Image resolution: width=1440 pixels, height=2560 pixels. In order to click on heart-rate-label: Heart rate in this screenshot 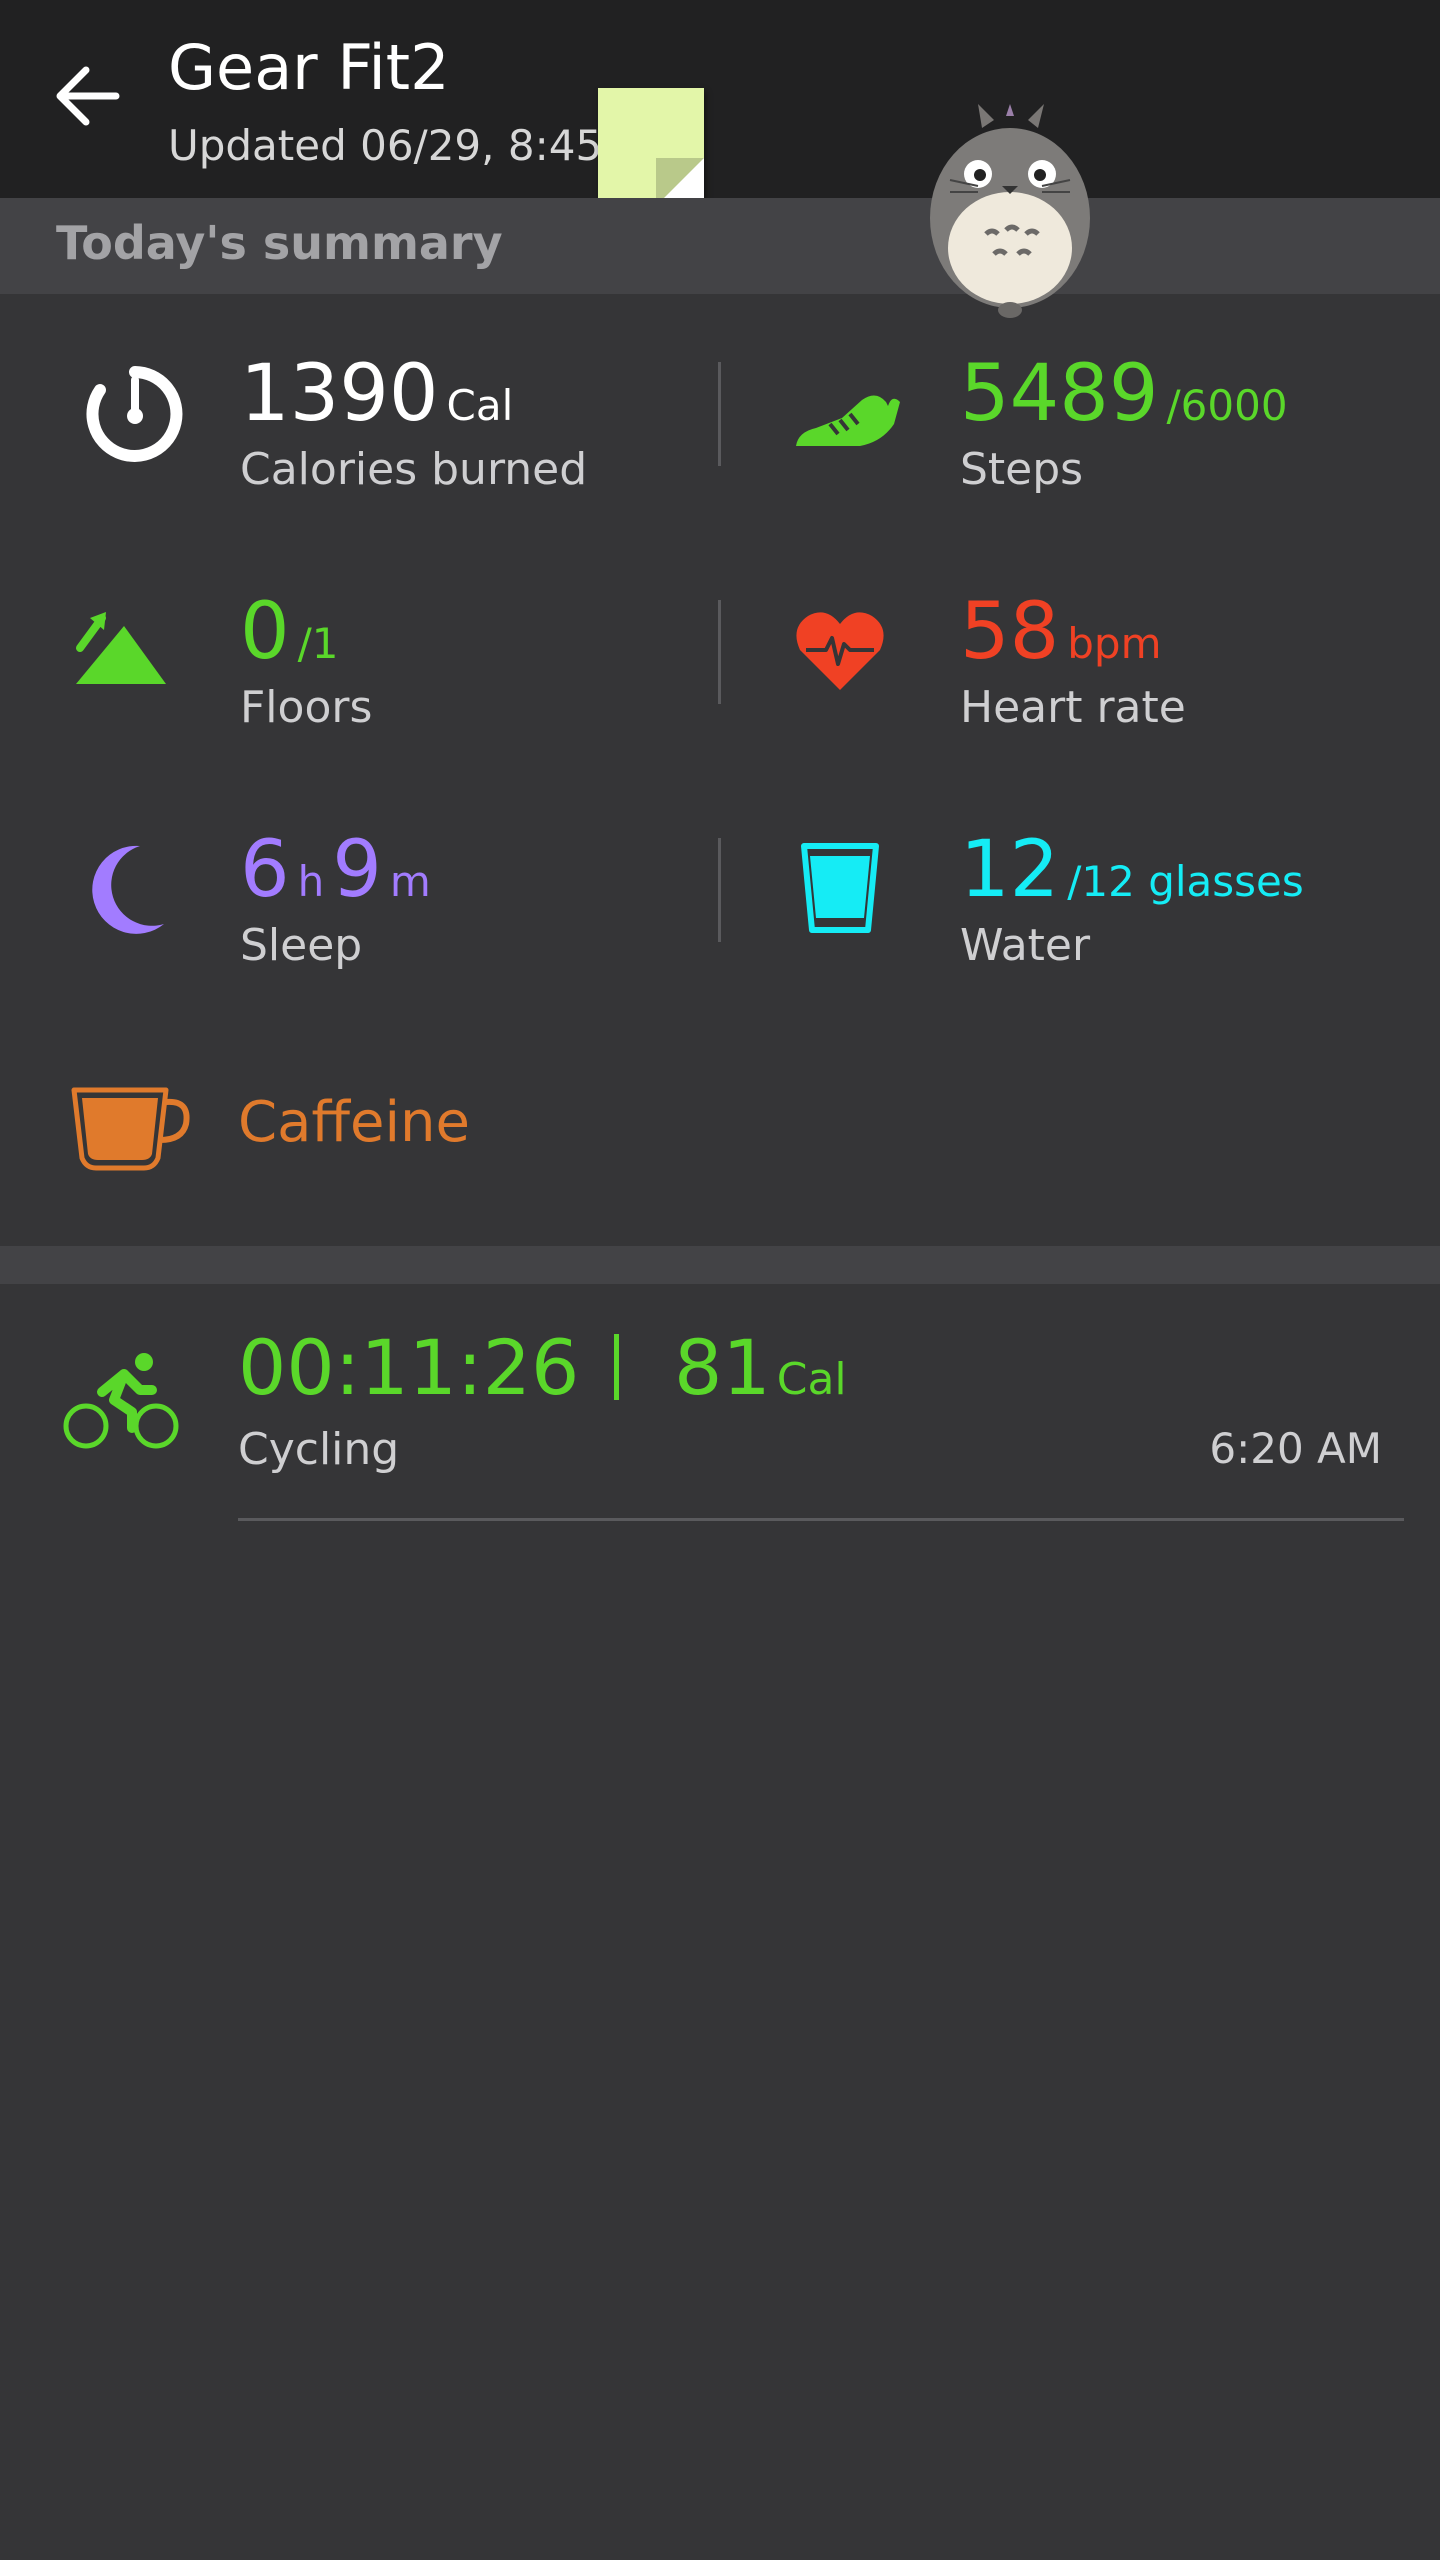, I will do `click(1073, 707)`.